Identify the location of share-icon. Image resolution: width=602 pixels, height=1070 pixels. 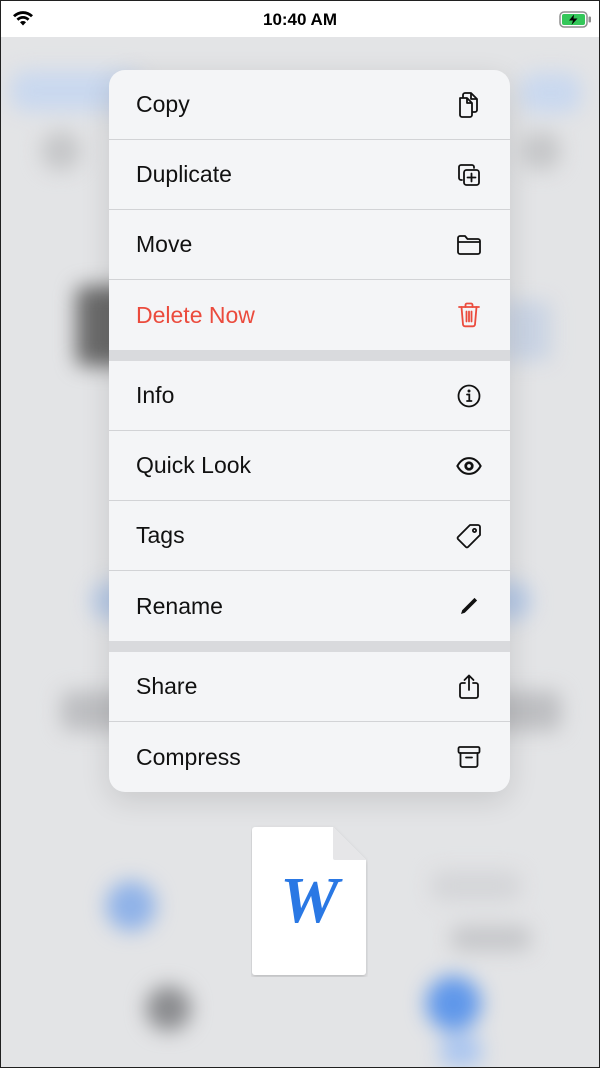
(469, 687).